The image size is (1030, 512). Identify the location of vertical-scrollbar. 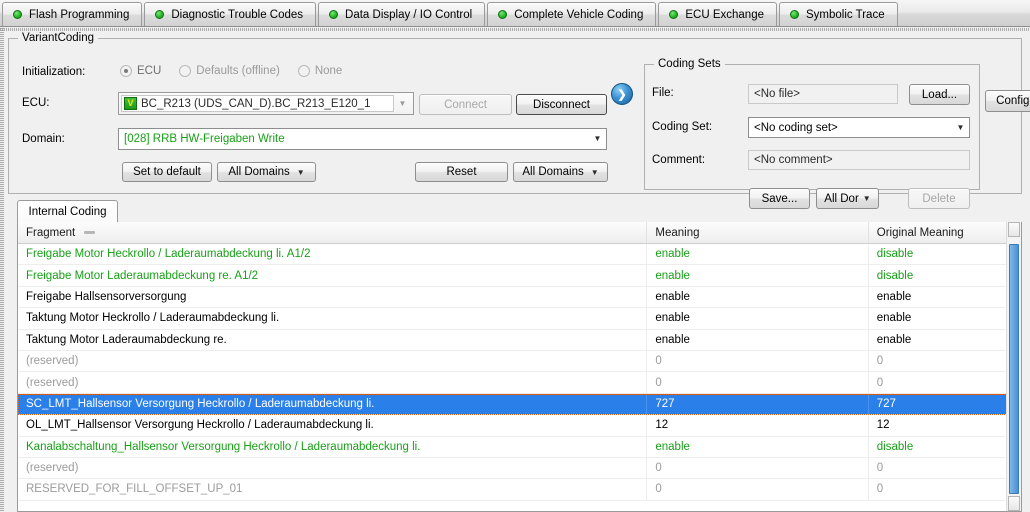
(1013, 366).